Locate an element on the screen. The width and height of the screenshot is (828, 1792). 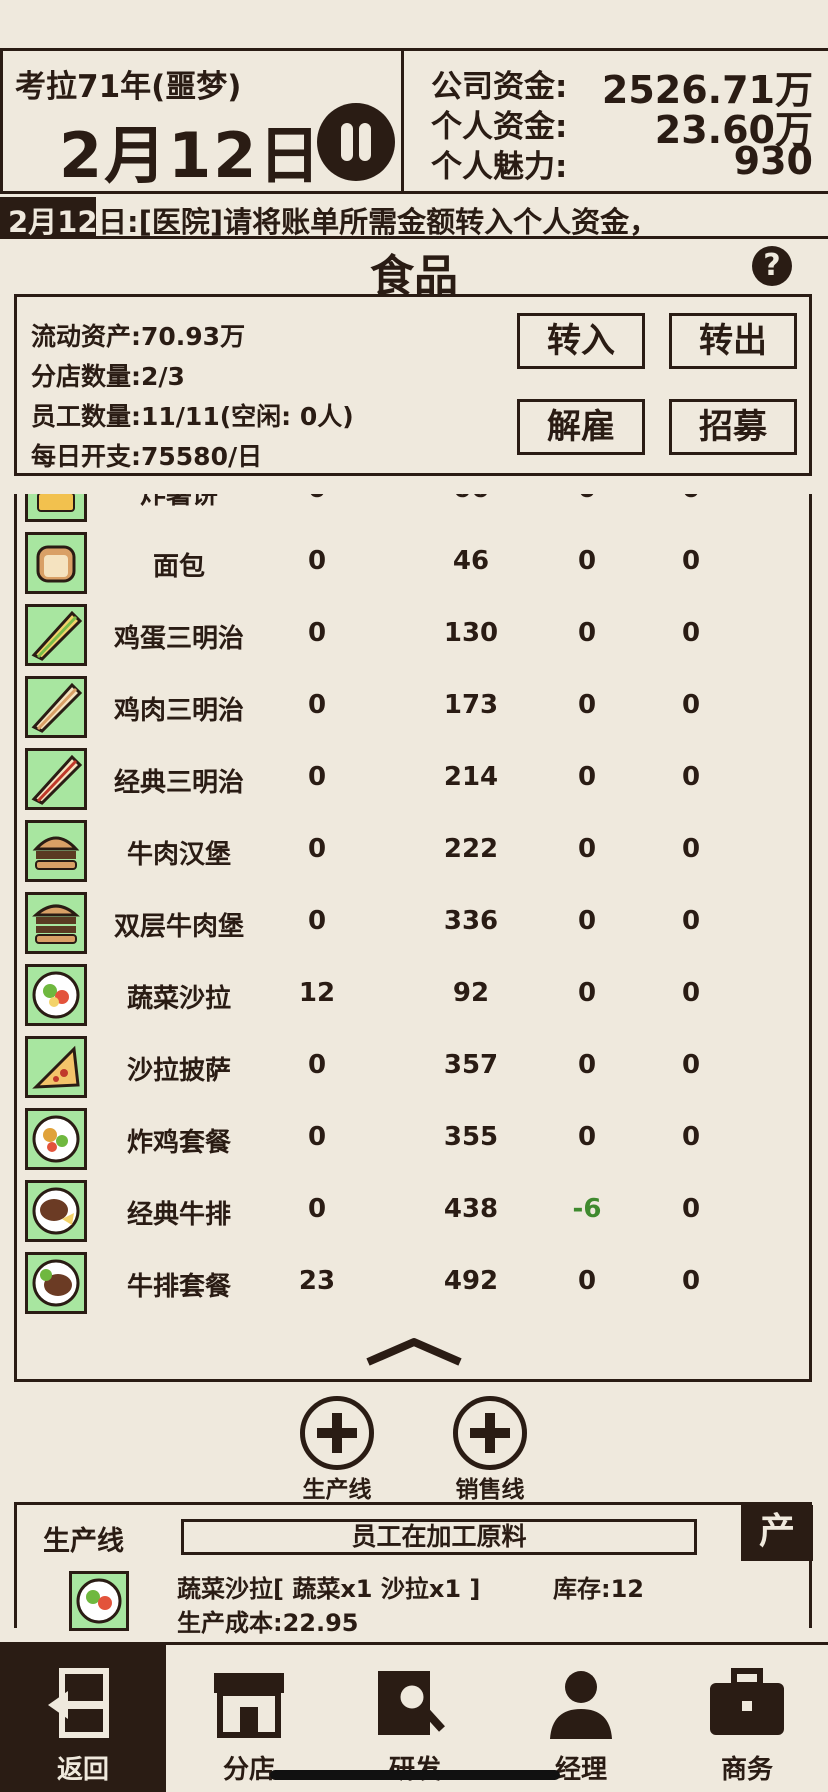
product-name: 炸薯饼 is located at coordinates (178, 502).